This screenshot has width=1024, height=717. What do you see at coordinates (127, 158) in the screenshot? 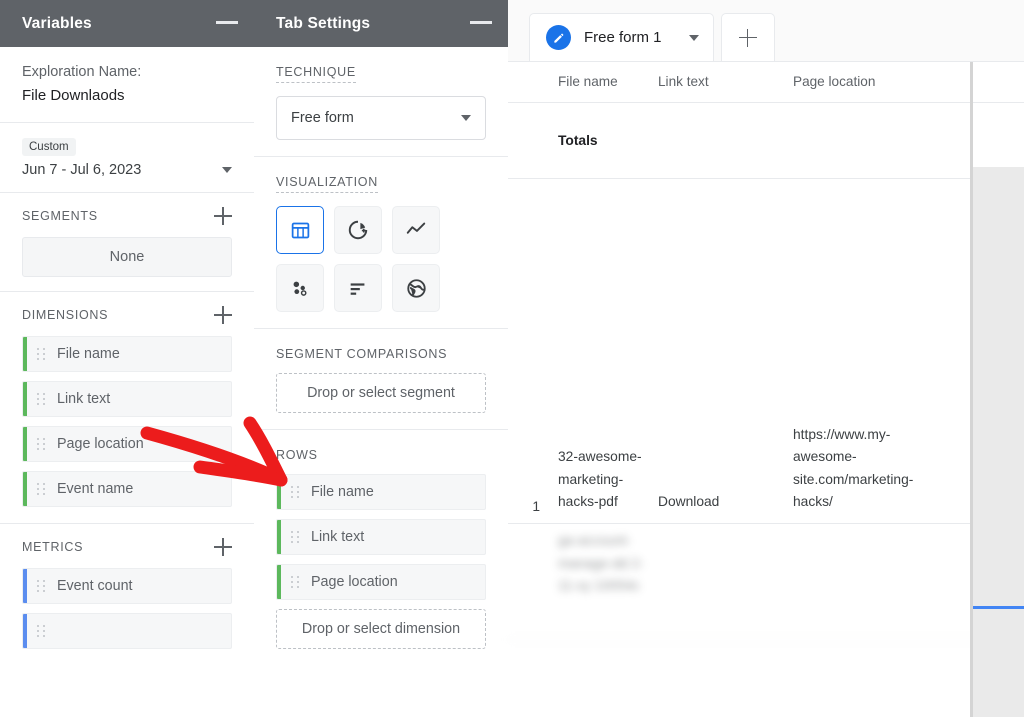
I see `date-range-section: Custom Jun 7 - Jul 6, 2023` at bounding box center [127, 158].